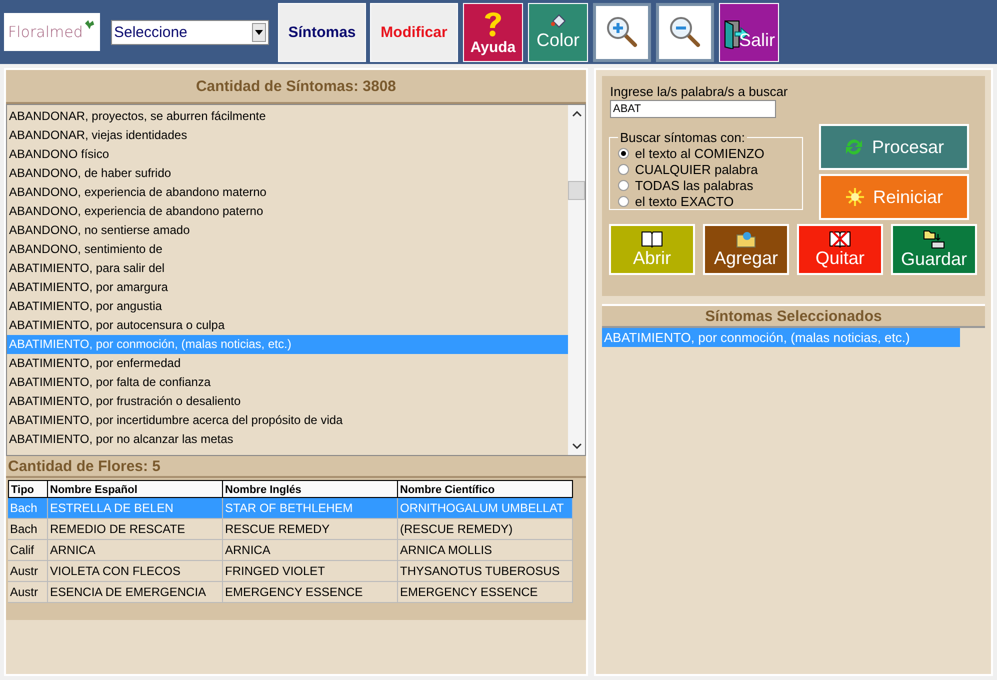  What do you see at coordinates (706, 185) in the screenshot?
I see `radio-option: TODAS las palabras` at bounding box center [706, 185].